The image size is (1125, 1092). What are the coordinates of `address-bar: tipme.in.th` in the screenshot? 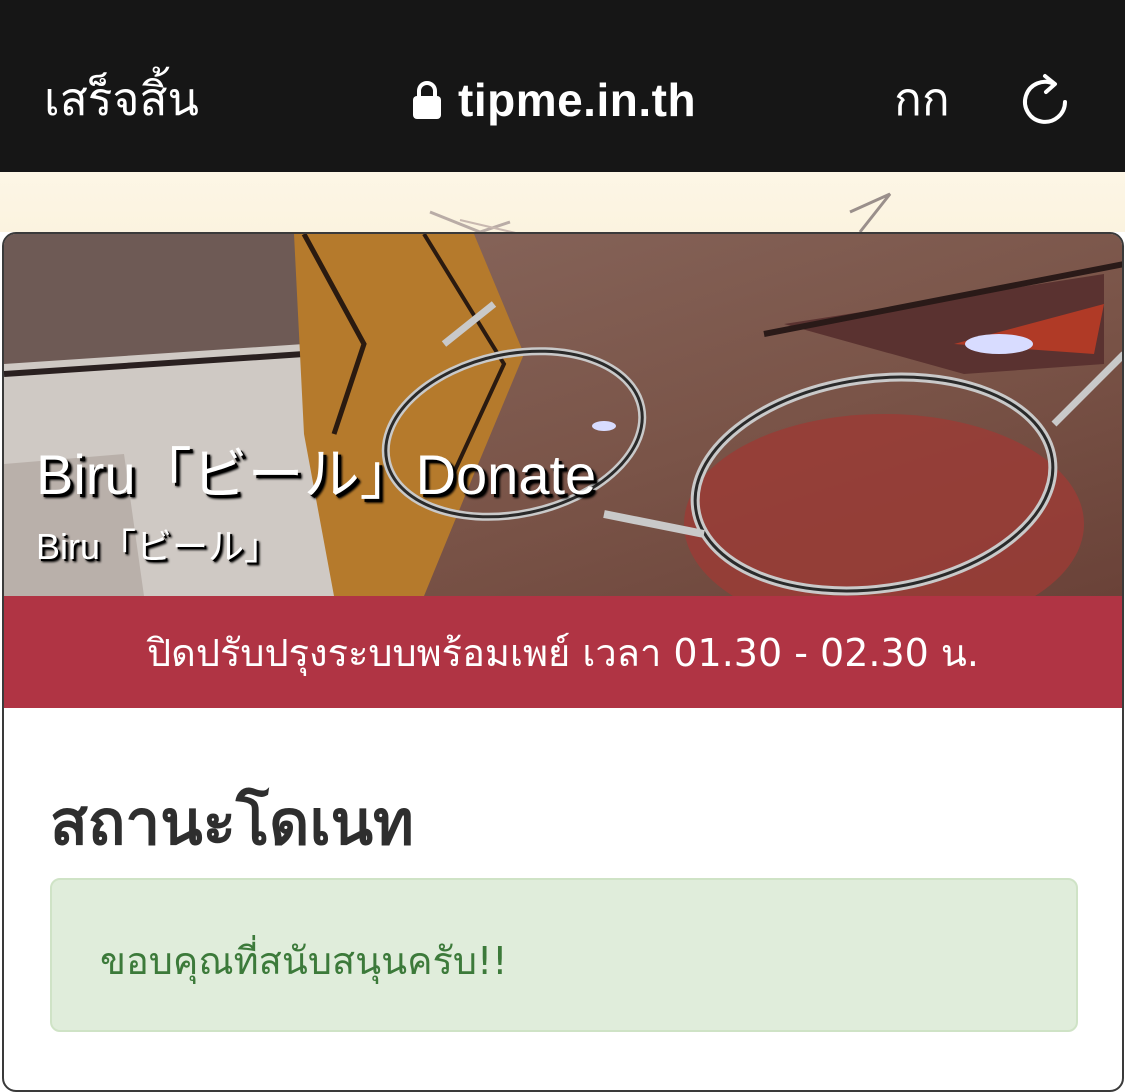 It's located at (554, 100).